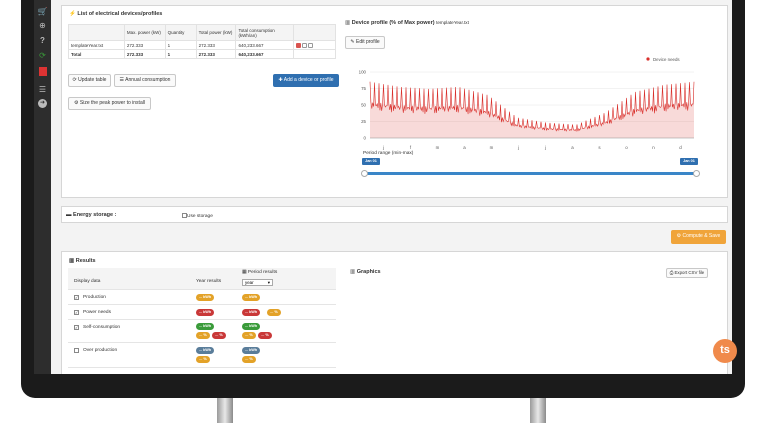 This screenshot has width=761, height=423. What do you see at coordinates (268, 282) in the screenshot?
I see `chevron-down-icon: ▾` at bounding box center [268, 282].